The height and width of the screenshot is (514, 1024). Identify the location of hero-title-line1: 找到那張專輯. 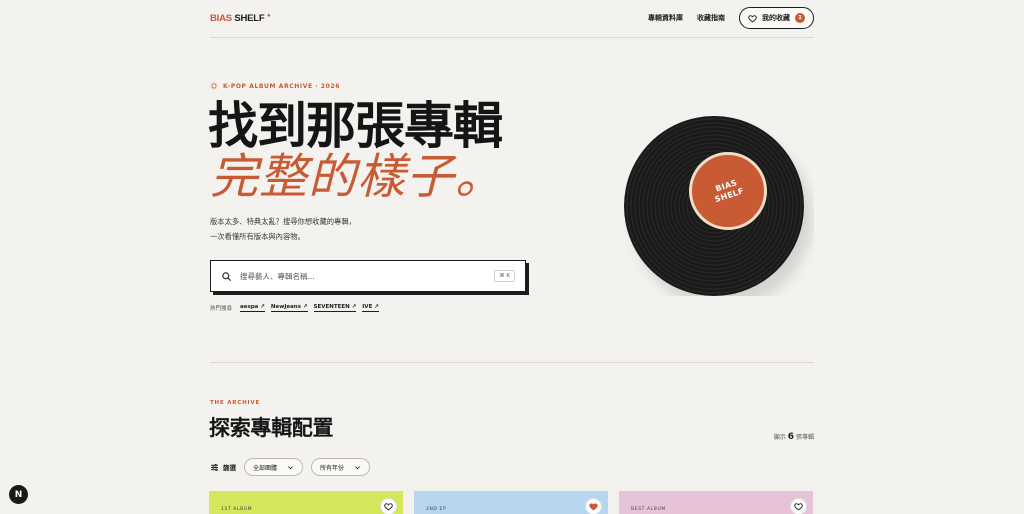
(355, 126).